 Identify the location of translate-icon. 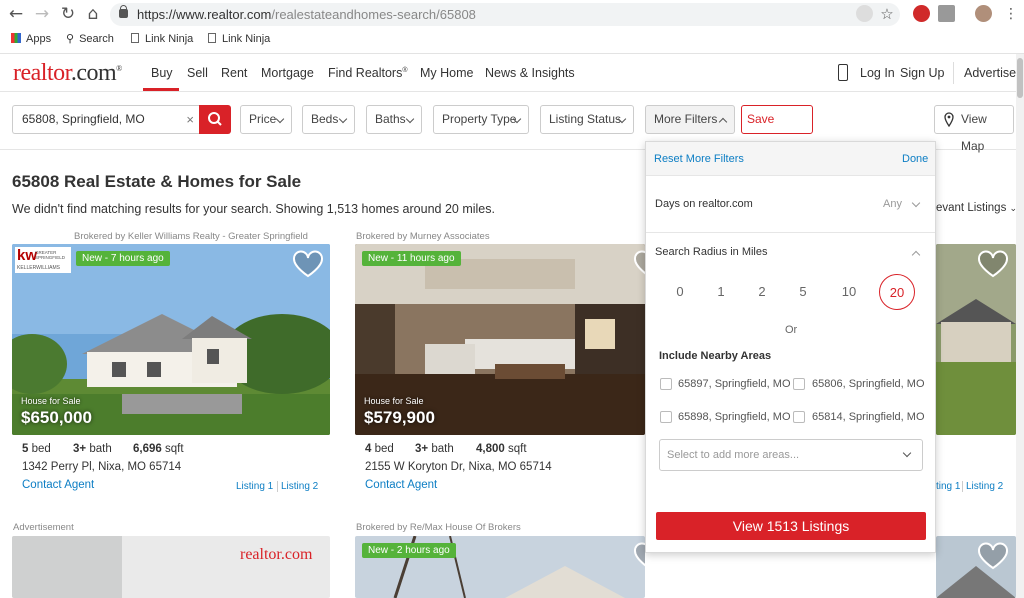
(864, 13).